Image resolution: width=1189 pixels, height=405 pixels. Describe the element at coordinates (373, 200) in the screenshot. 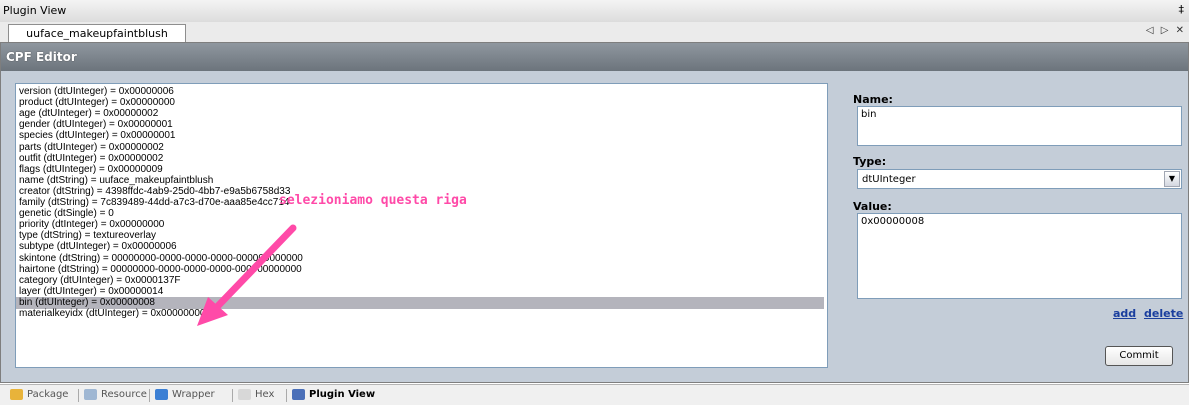

I see `annotation-text: selezioniamo questa riga` at that location.